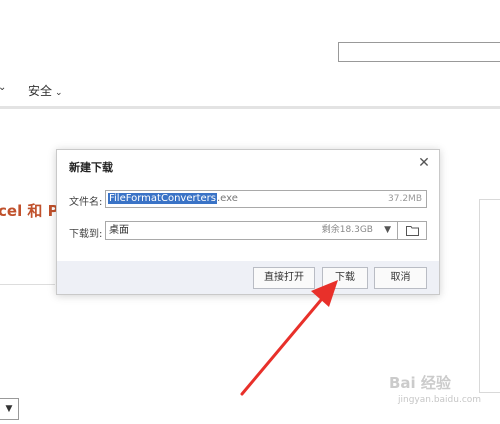  What do you see at coordinates (266, 199) in the screenshot?
I see `filename-field: FileFormatConverters.exe 37.2MB` at bounding box center [266, 199].